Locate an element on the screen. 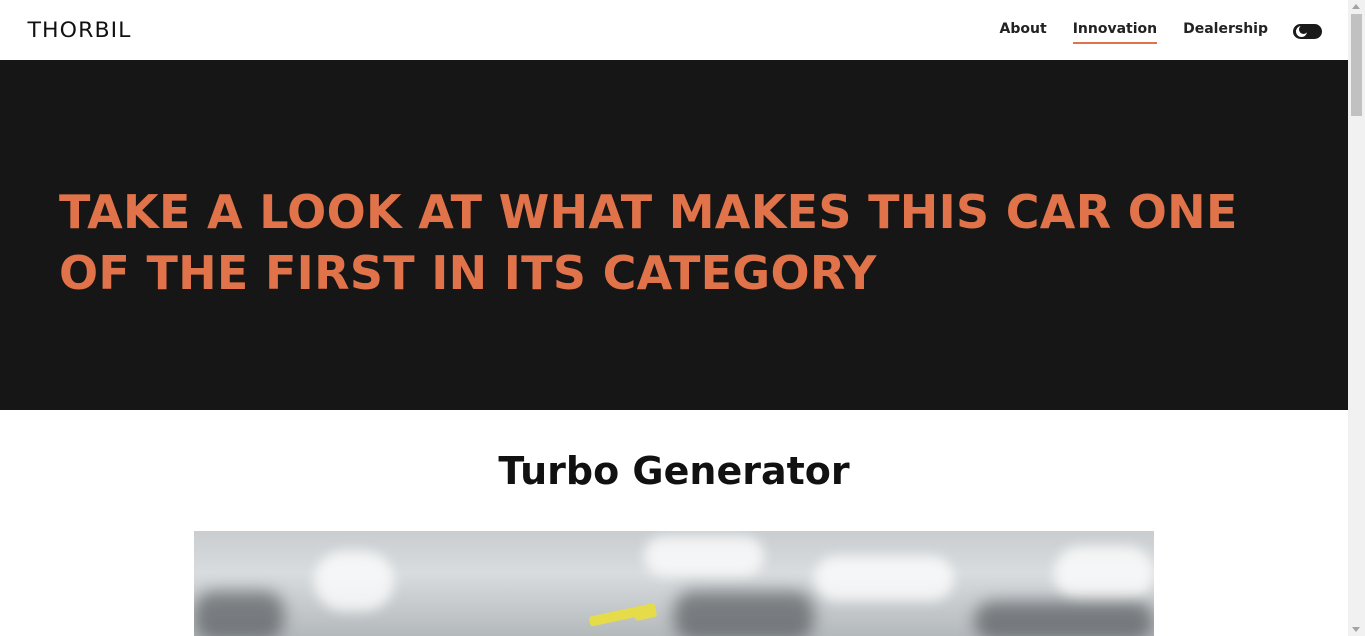 The image size is (1365, 636). nav-link-about: About is located at coordinates (1023, 31).